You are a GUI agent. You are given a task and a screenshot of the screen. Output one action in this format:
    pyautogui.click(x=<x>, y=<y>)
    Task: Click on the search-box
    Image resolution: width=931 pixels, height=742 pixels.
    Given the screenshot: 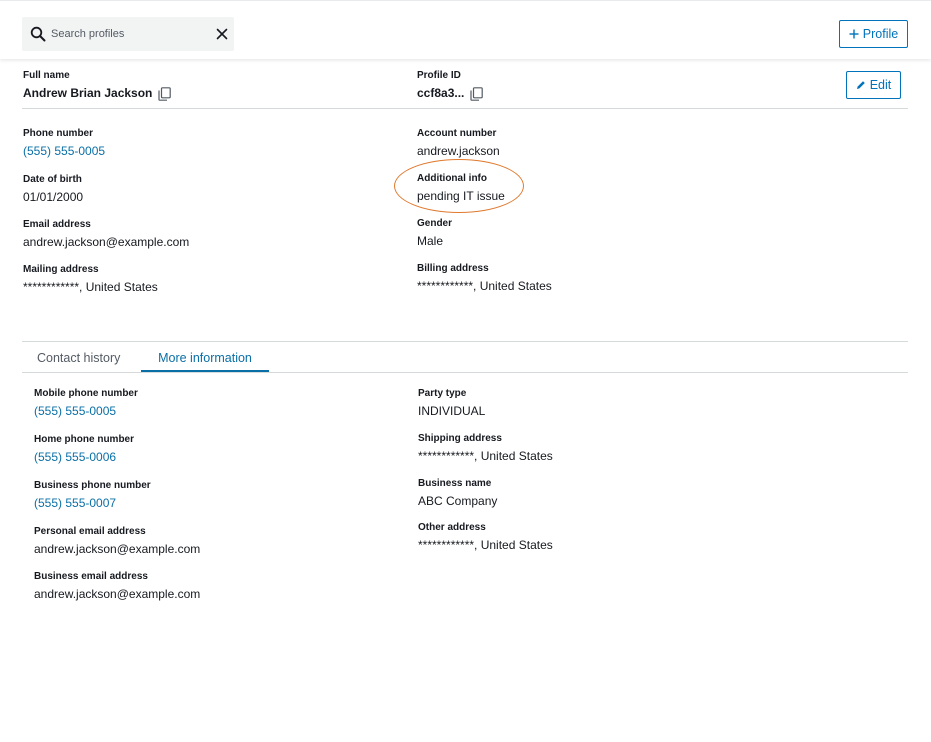 What is the action you would take?
    pyautogui.click(x=128, y=34)
    